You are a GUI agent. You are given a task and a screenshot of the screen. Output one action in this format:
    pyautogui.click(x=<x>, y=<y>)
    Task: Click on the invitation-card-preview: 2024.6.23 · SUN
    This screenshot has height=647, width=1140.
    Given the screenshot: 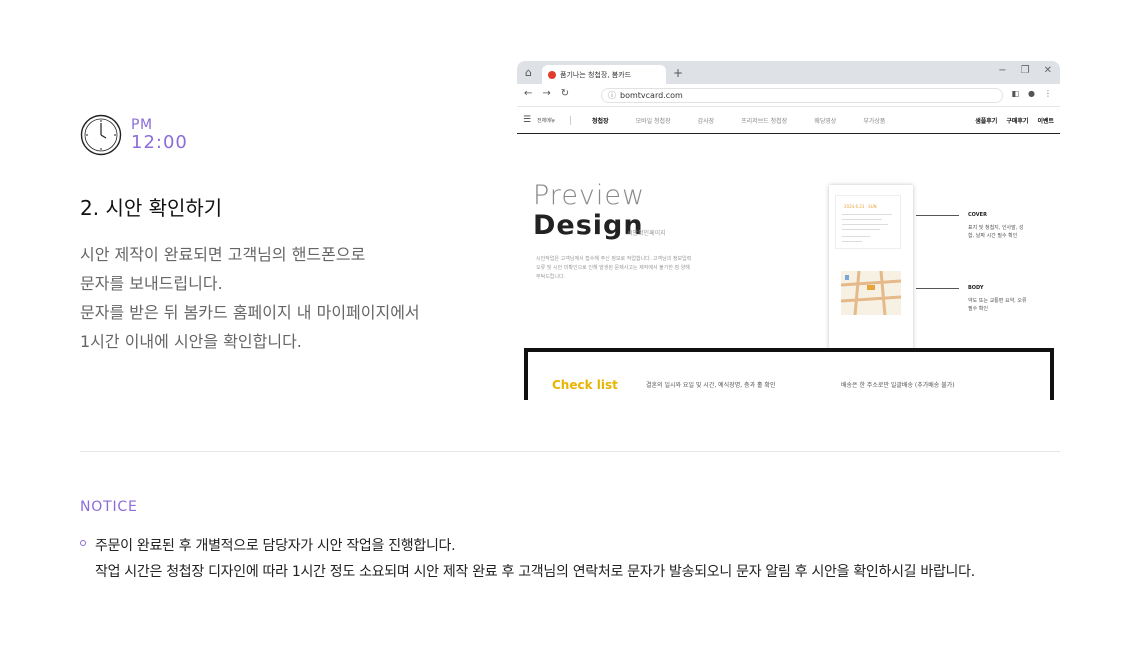 What is the action you would take?
    pyautogui.click(x=871, y=267)
    